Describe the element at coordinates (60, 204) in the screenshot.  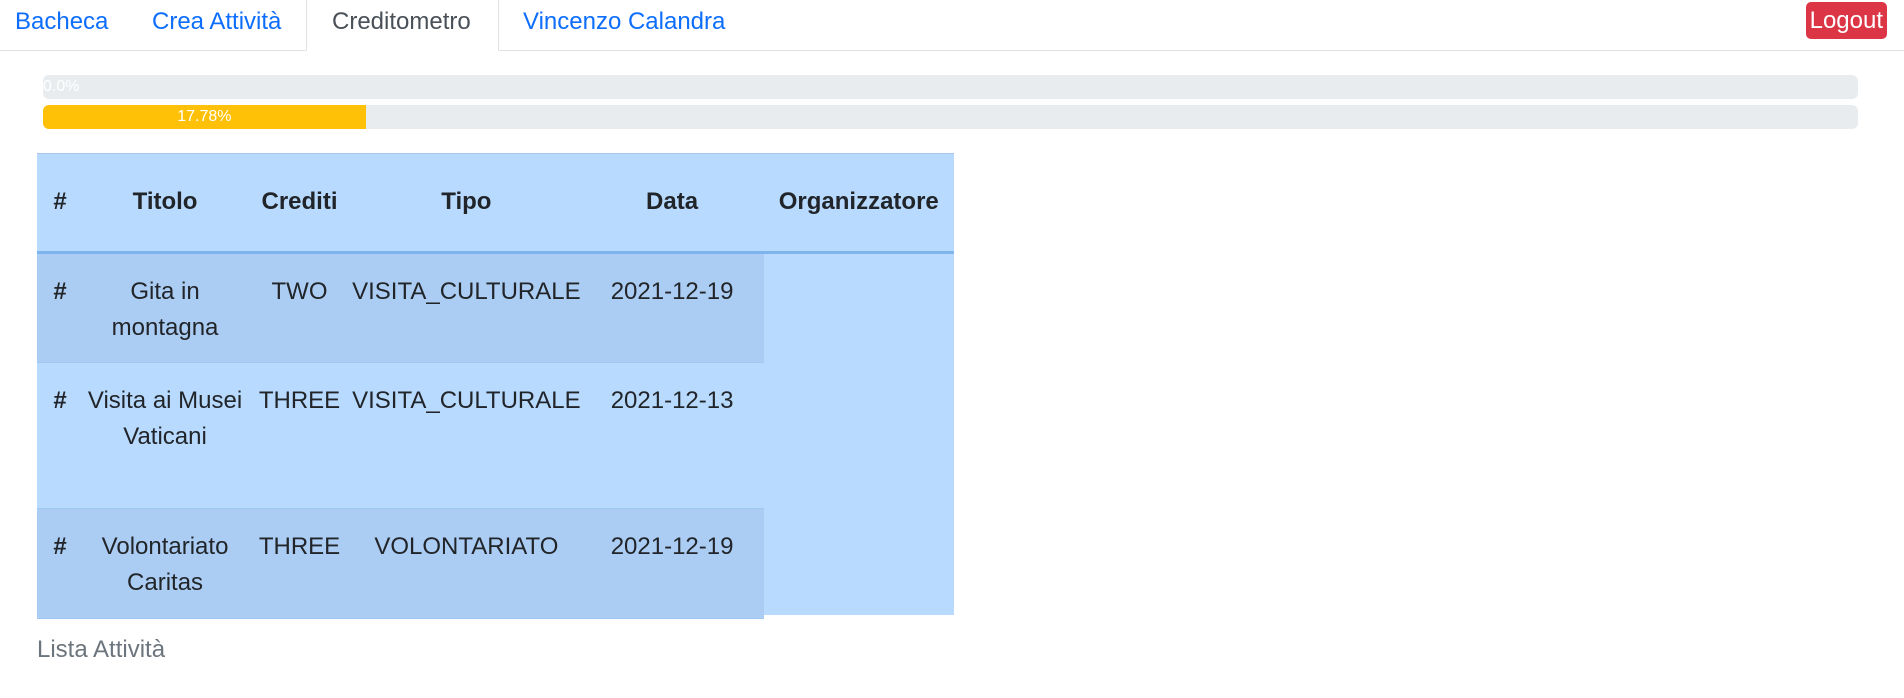
I see `header-index: #` at that location.